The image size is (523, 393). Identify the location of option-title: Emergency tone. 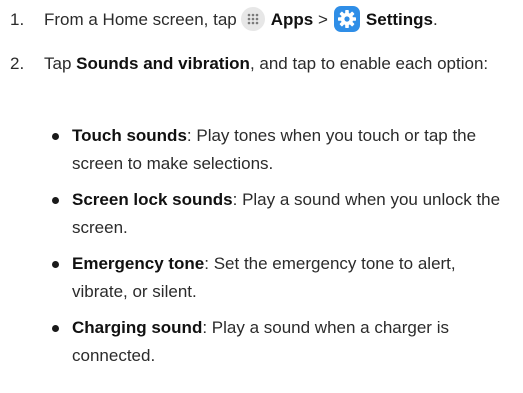
(138, 263).